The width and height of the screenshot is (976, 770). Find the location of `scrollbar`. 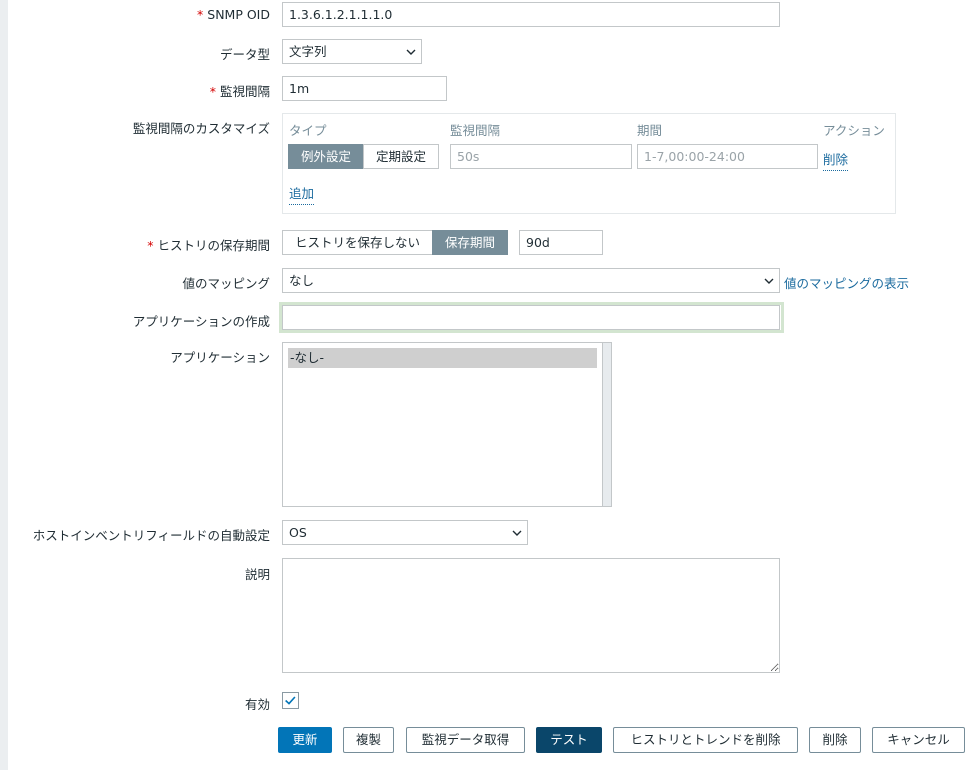

scrollbar is located at coordinates (606, 424).